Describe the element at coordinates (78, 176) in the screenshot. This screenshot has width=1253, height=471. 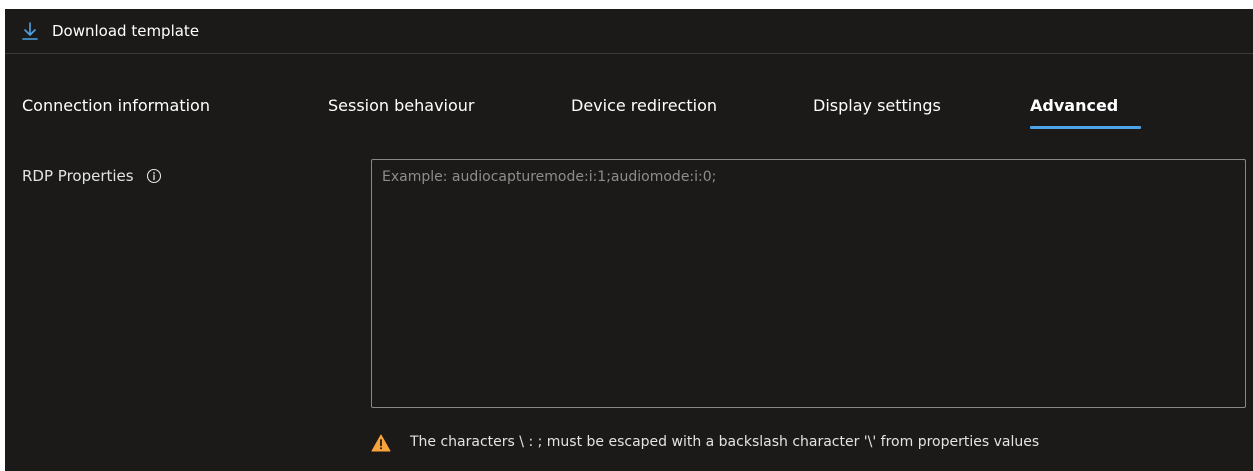
I see `rdp-properties-label: RDP Properties` at that location.